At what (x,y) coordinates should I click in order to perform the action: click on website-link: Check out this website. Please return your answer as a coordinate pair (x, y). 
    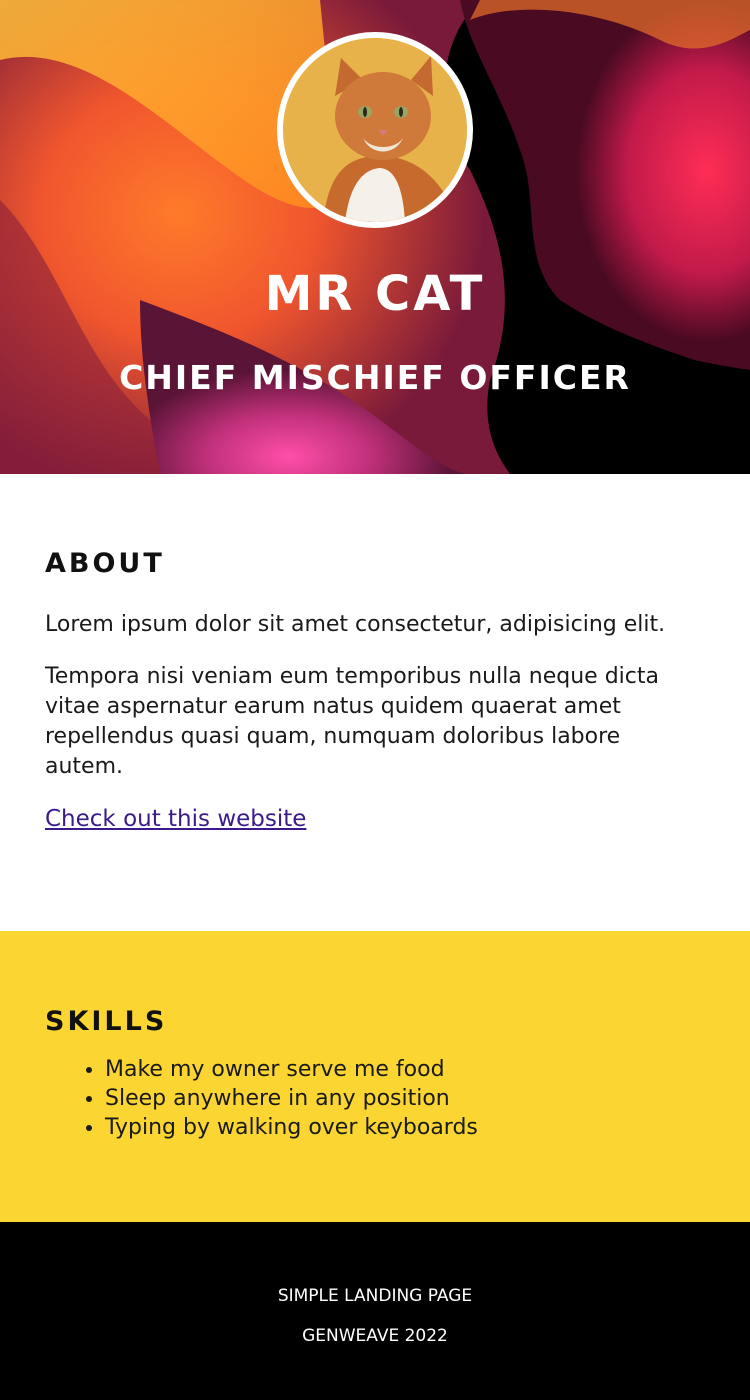
    Looking at the image, I should click on (175, 819).